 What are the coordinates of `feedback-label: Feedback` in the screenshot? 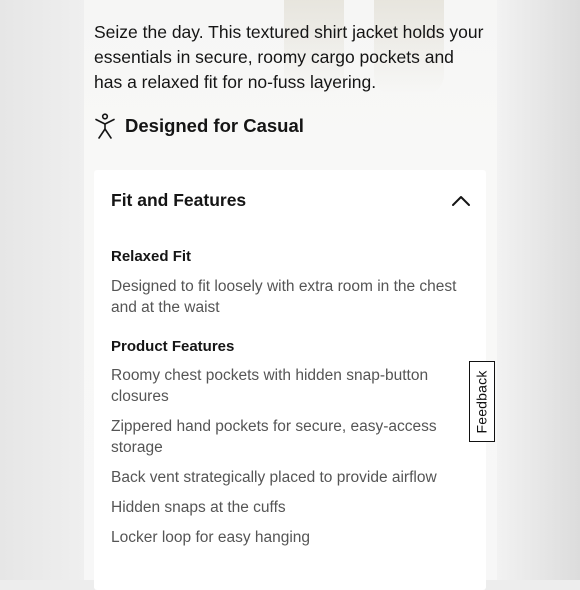 It's located at (482, 401).